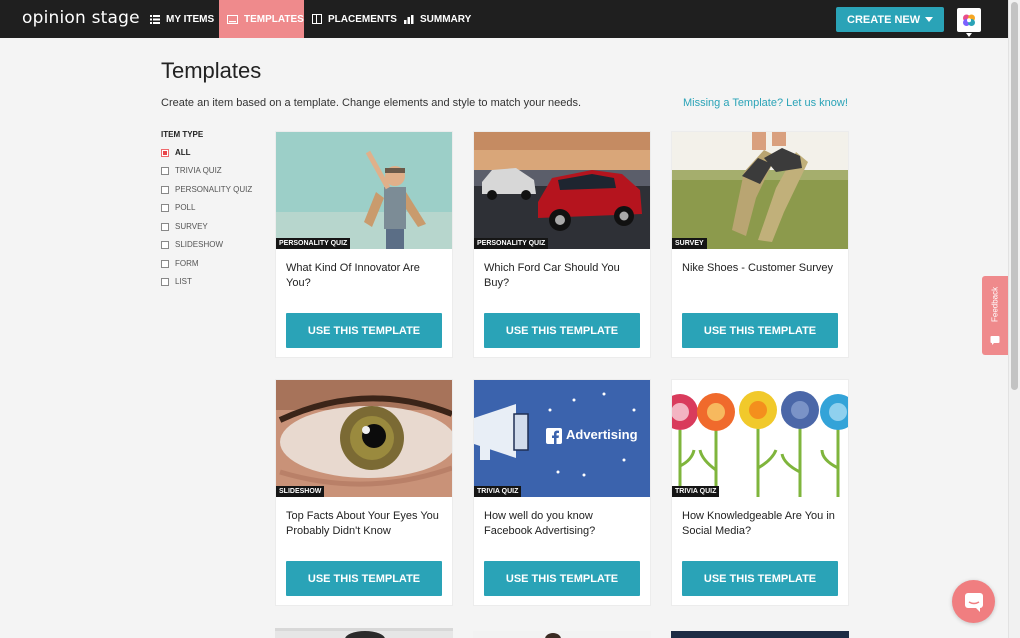  What do you see at coordinates (765, 103) in the screenshot?
I see `missing-template-link: Missing a Template? Let us know!` at bounding box center [765, 103].